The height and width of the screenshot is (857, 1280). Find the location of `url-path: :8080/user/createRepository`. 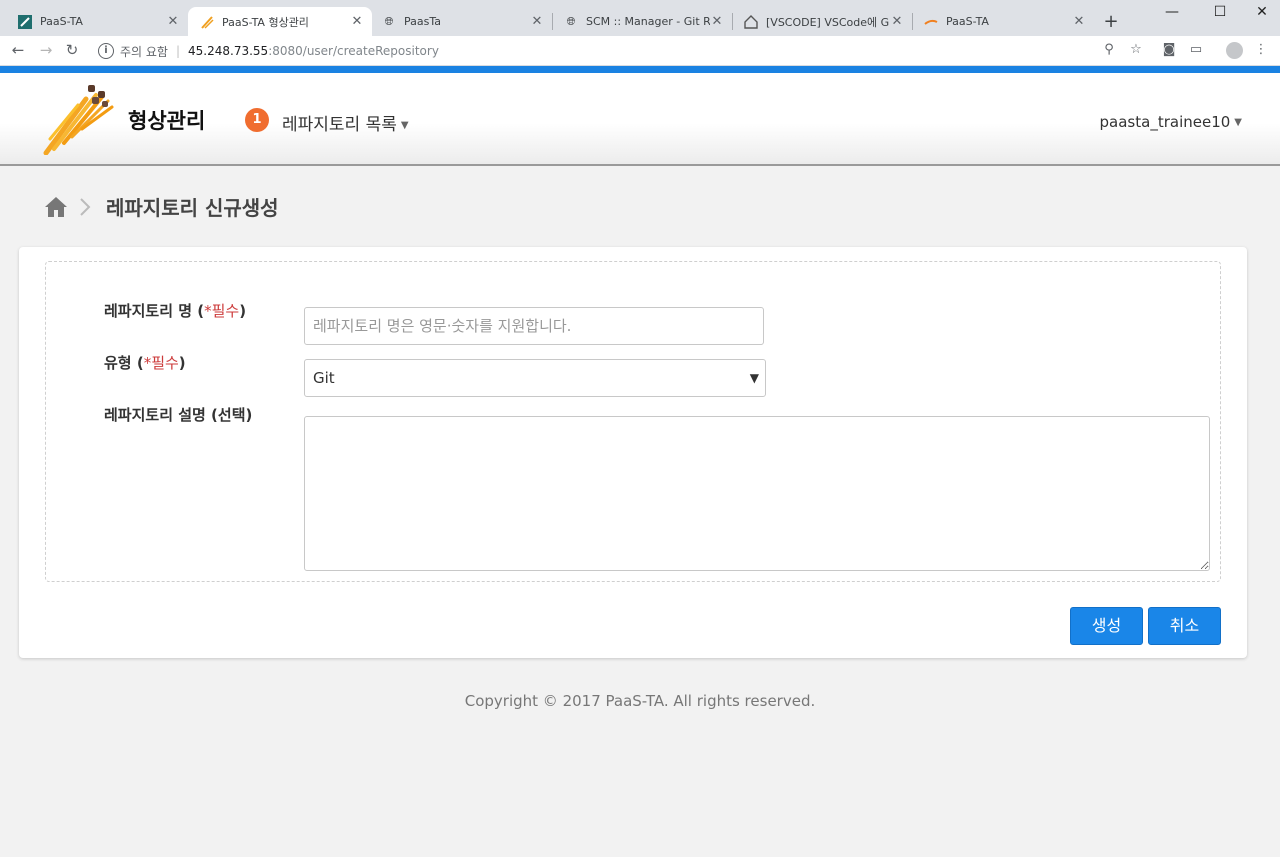

url-path: :8080/user/createRepository is located at coordinates (353, 51).